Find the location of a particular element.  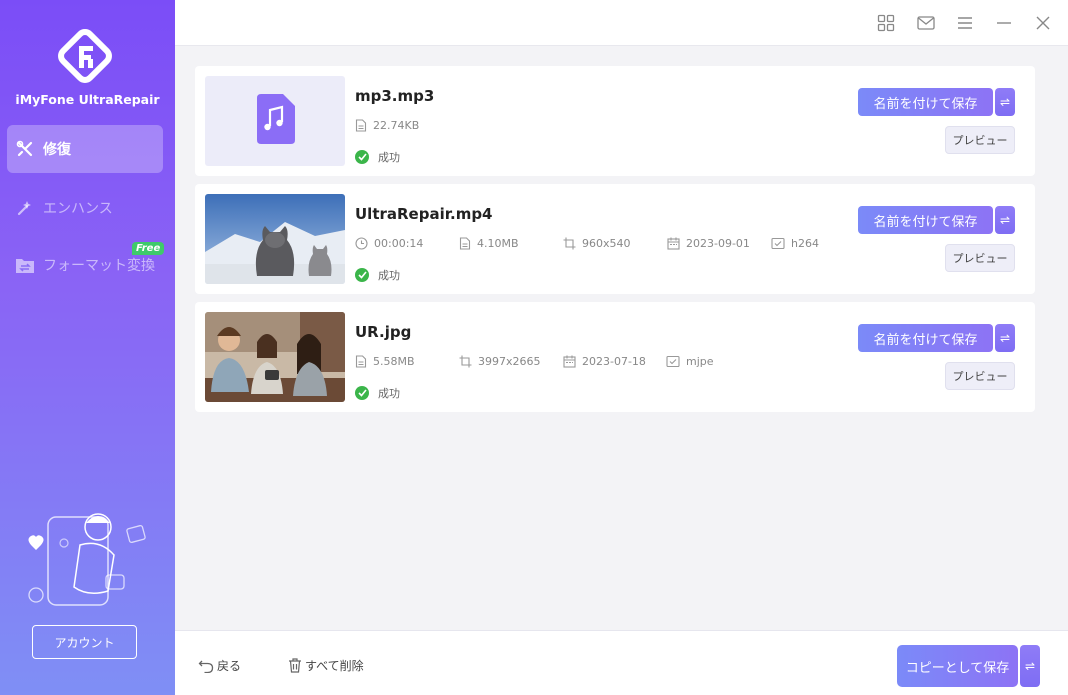

sidebar-item-label: フォーマット変換 is located at coordinates (99, 266).